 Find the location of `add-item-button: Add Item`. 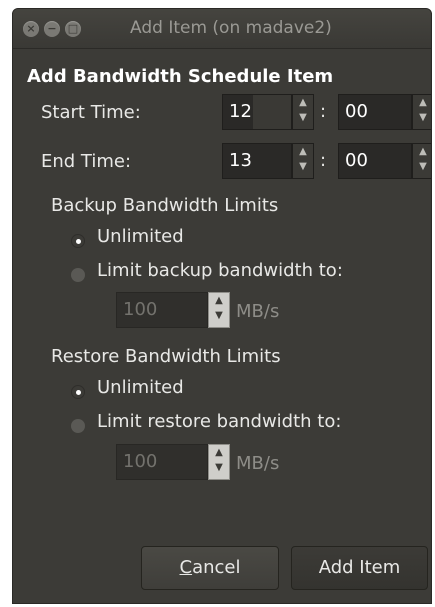

add-item-button: Add Item is located at coordinates (359, 568).